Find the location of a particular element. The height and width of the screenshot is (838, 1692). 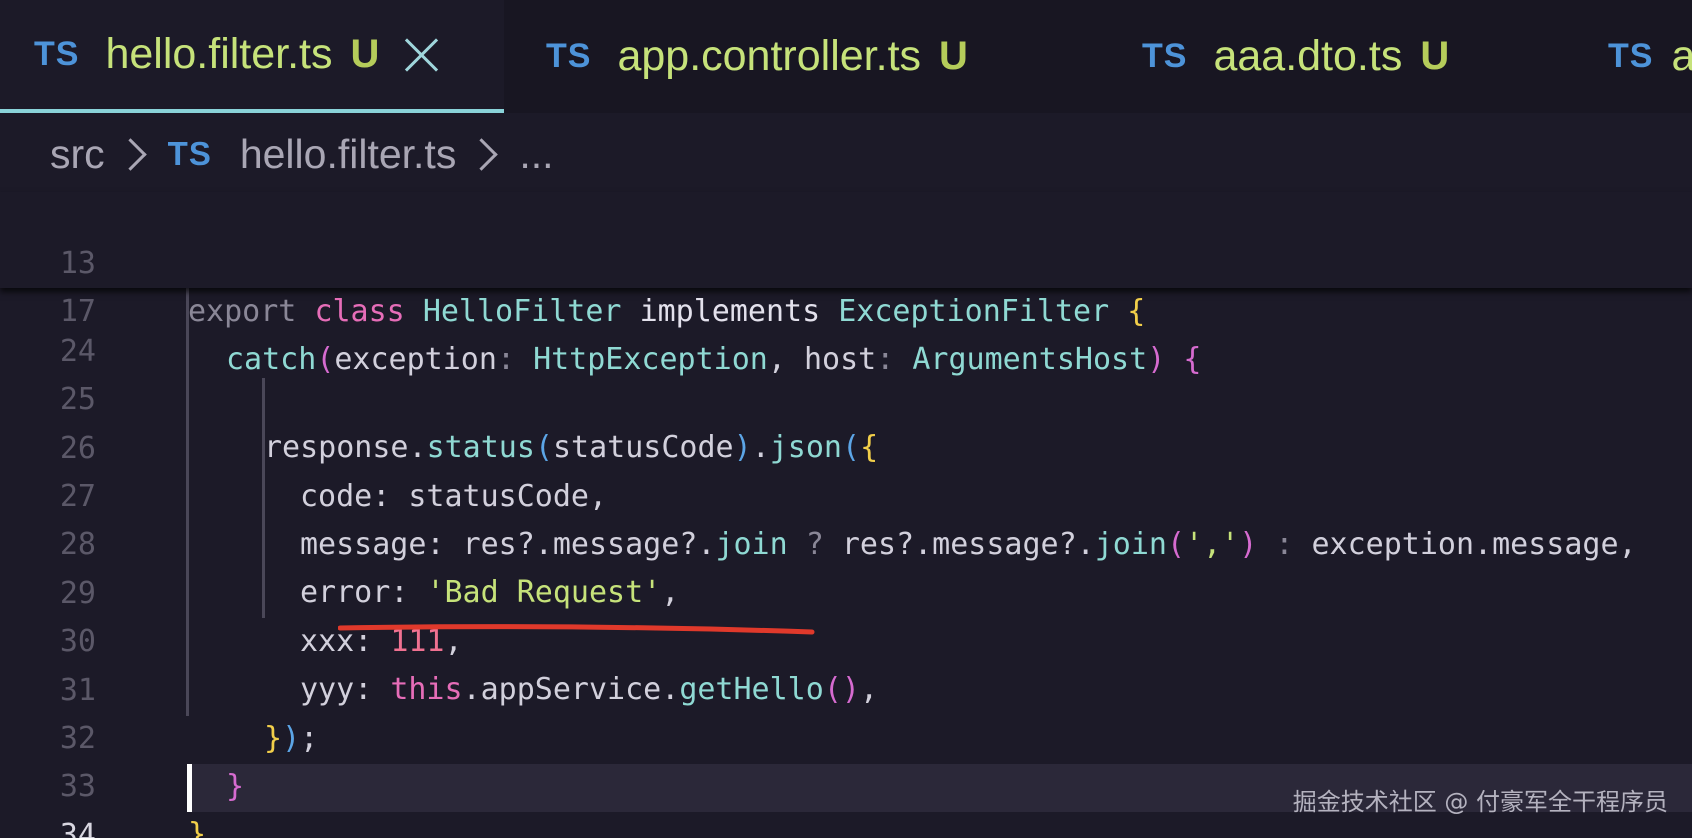

code-token: class is located at coordinates (359, 311).